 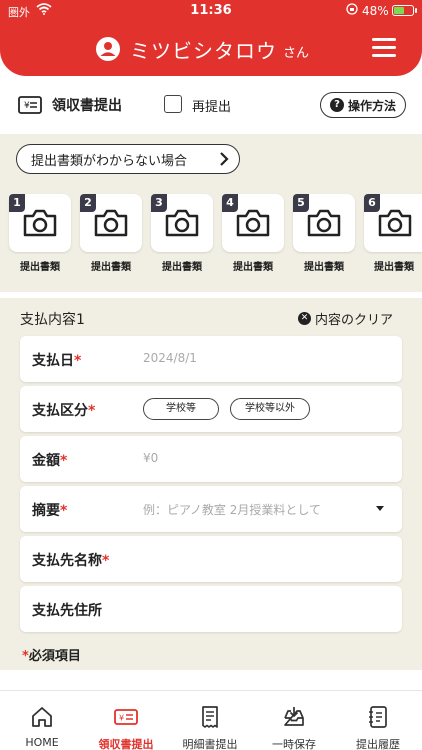 I want to click on unknown-docs-button: 提出書類がわからない場合, so click(x=128, y=159).